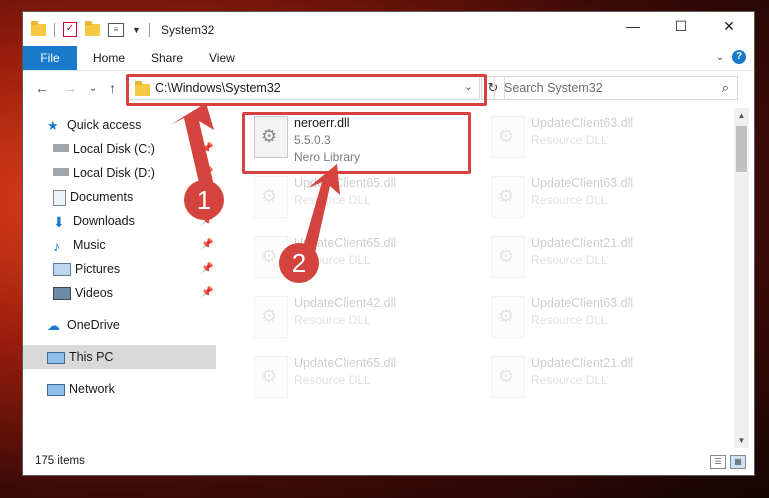 This screenshot has height=498, width=769. What do you see at coordinates (54, 29) in the screenshot?
I see `qat-separator` at bounding box center [54, 29].